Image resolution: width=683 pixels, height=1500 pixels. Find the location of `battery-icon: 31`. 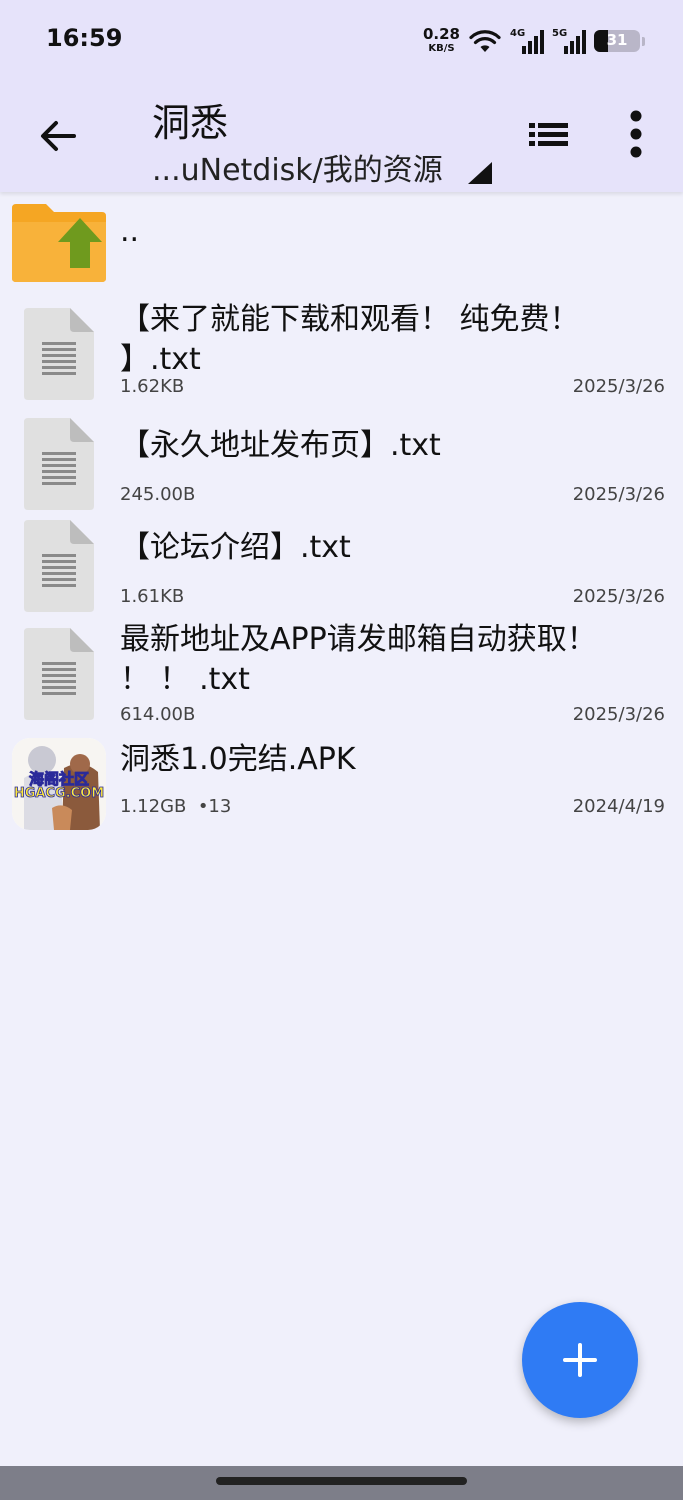

battery-icon: 31 is located at coordinates (617, 41).